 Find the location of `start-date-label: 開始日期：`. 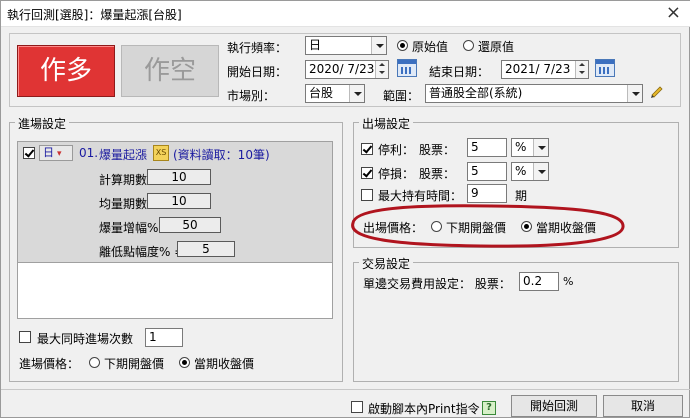

start-date-label: 開始日期： is located at coordinates (257, 72).